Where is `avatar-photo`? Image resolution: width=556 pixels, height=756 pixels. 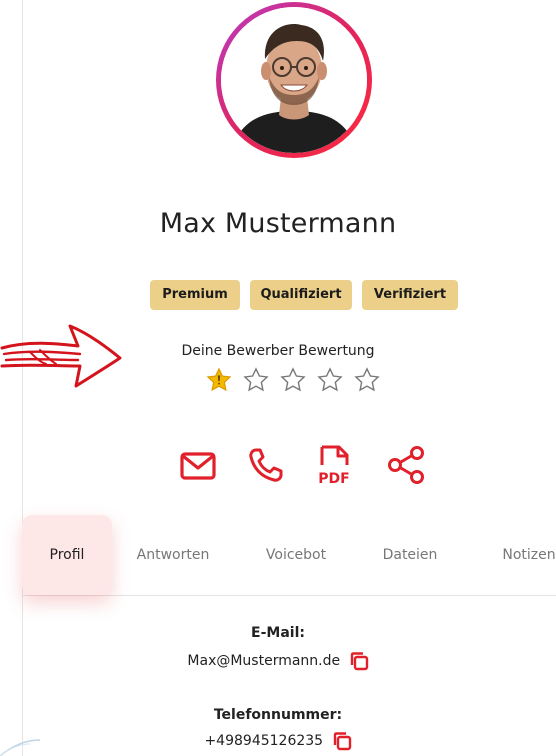 avatar-photo is located at coordinates (294, 80).